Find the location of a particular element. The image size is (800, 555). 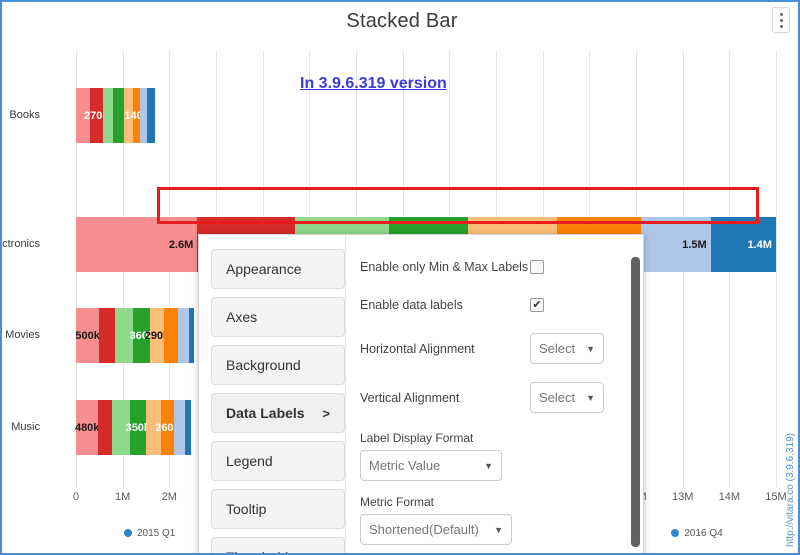

chart-bar-row: 500k 360k 290k is located at coordinates (135, 335).